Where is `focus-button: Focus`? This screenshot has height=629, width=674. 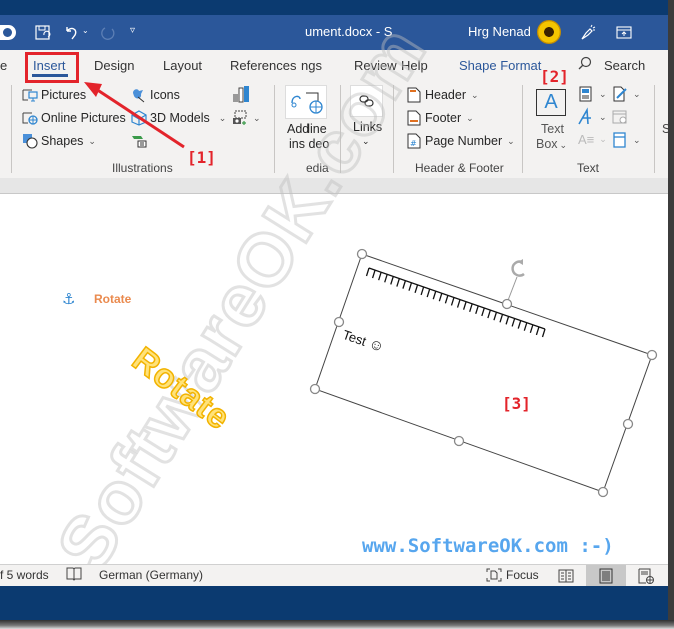 focus-button: Focus is located at coordinates (512, 575).